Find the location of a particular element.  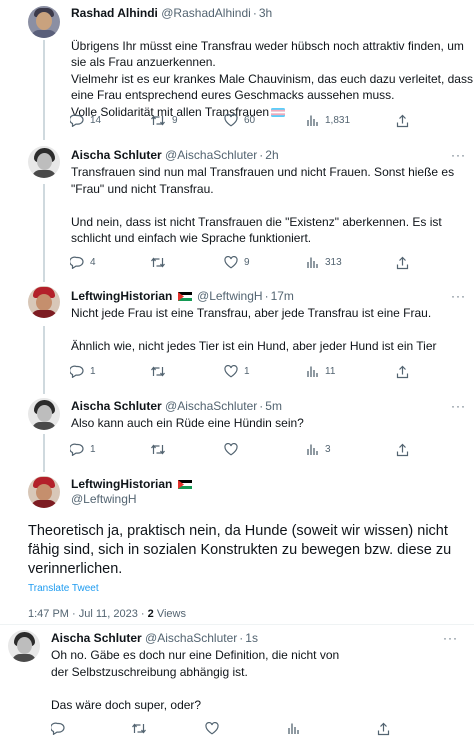

views-count: 1,831 is located at coordinates (338, 120).